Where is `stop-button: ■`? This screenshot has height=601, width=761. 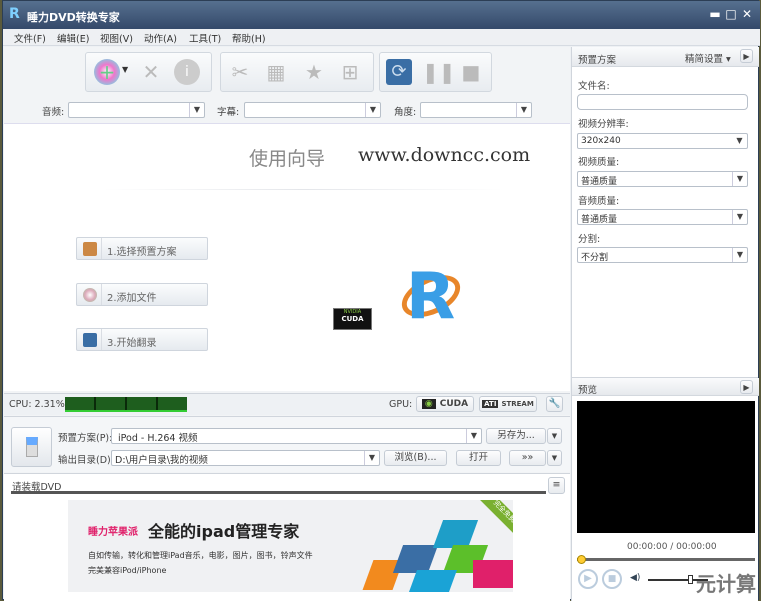 stop-button: ■ is located at coordinates (612, 579).